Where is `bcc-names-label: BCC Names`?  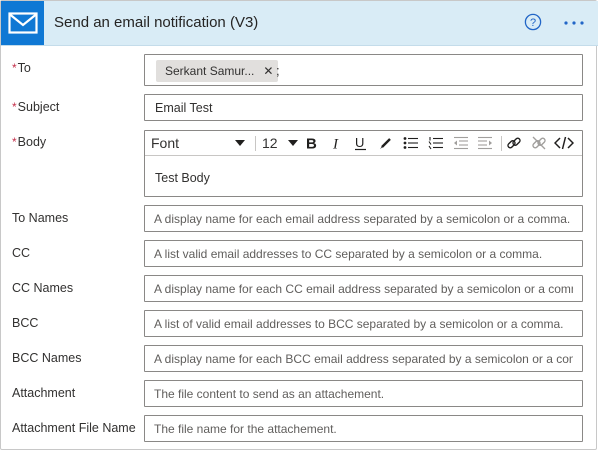 bcc-names-label: BCC Names is located at coordinates (47, 358).